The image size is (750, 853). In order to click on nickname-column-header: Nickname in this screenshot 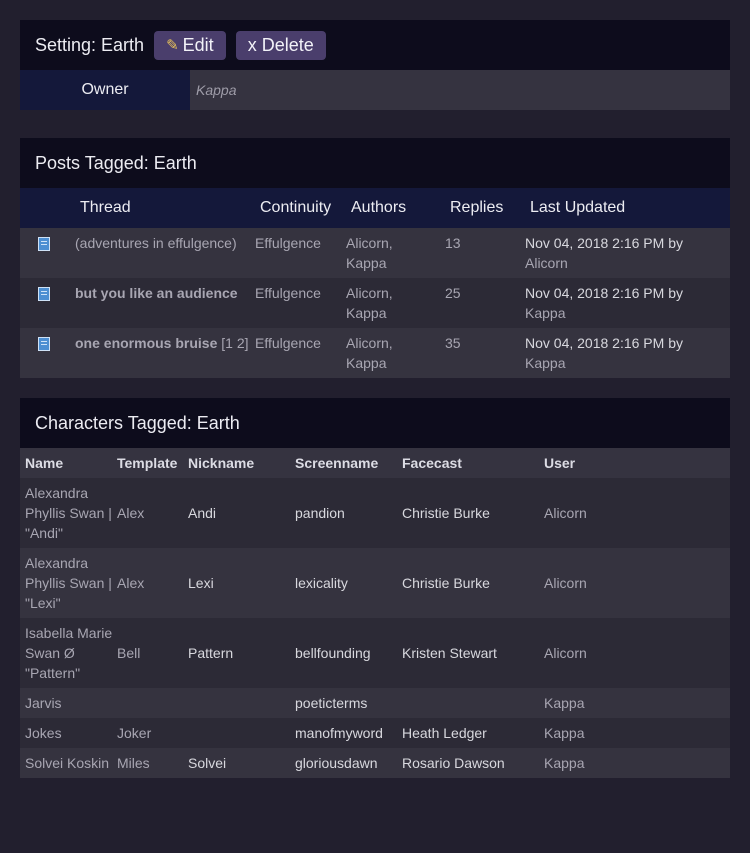, I will do `click(221, 463)`.